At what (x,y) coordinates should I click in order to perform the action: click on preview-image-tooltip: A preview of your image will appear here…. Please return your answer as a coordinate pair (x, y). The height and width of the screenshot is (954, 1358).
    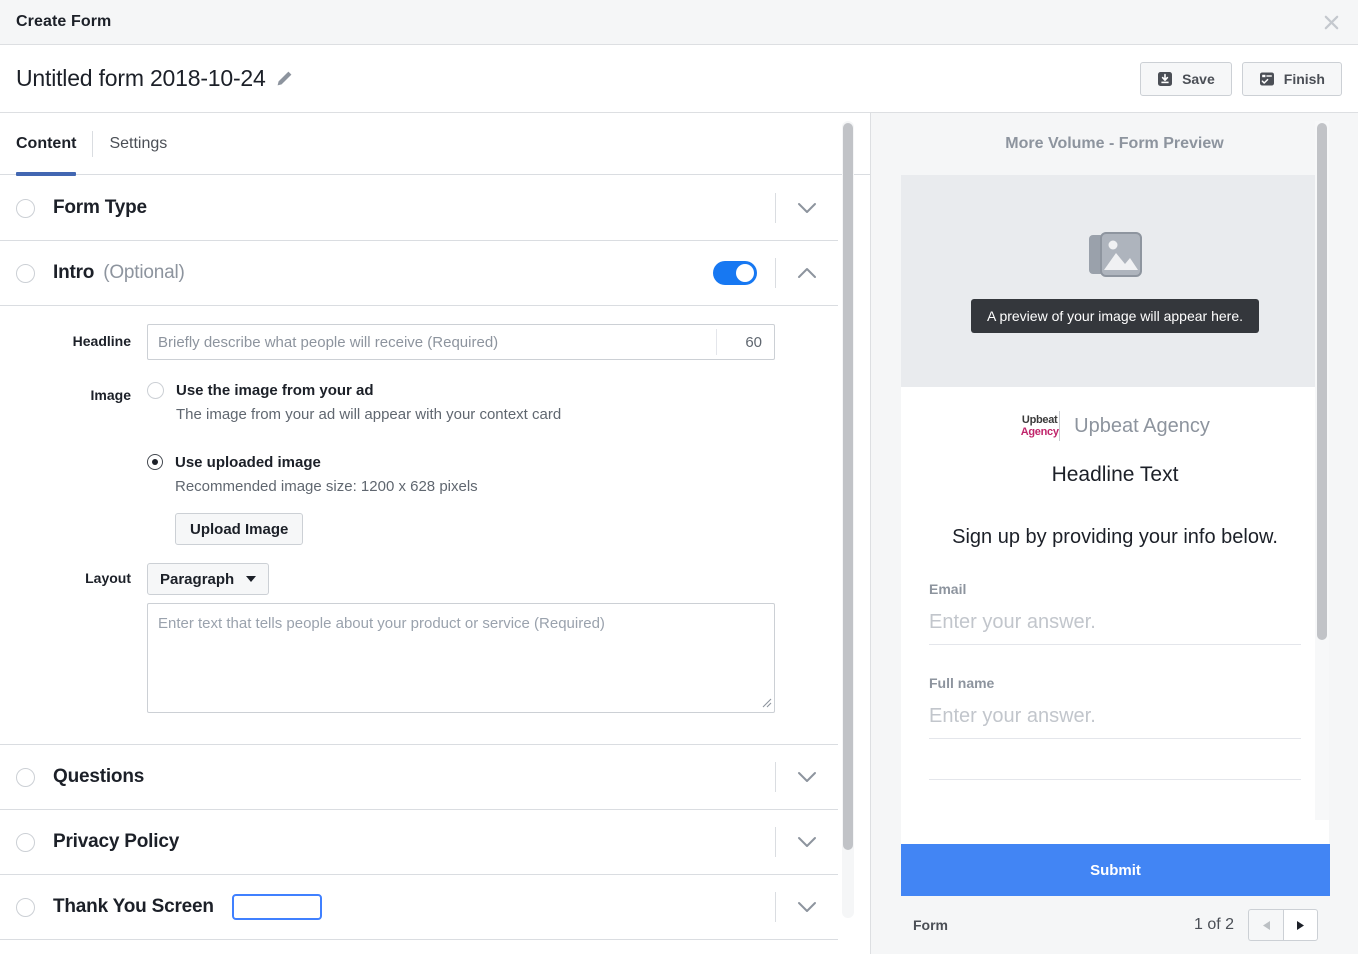
    Looking at the image, I should click on (1115, 315).